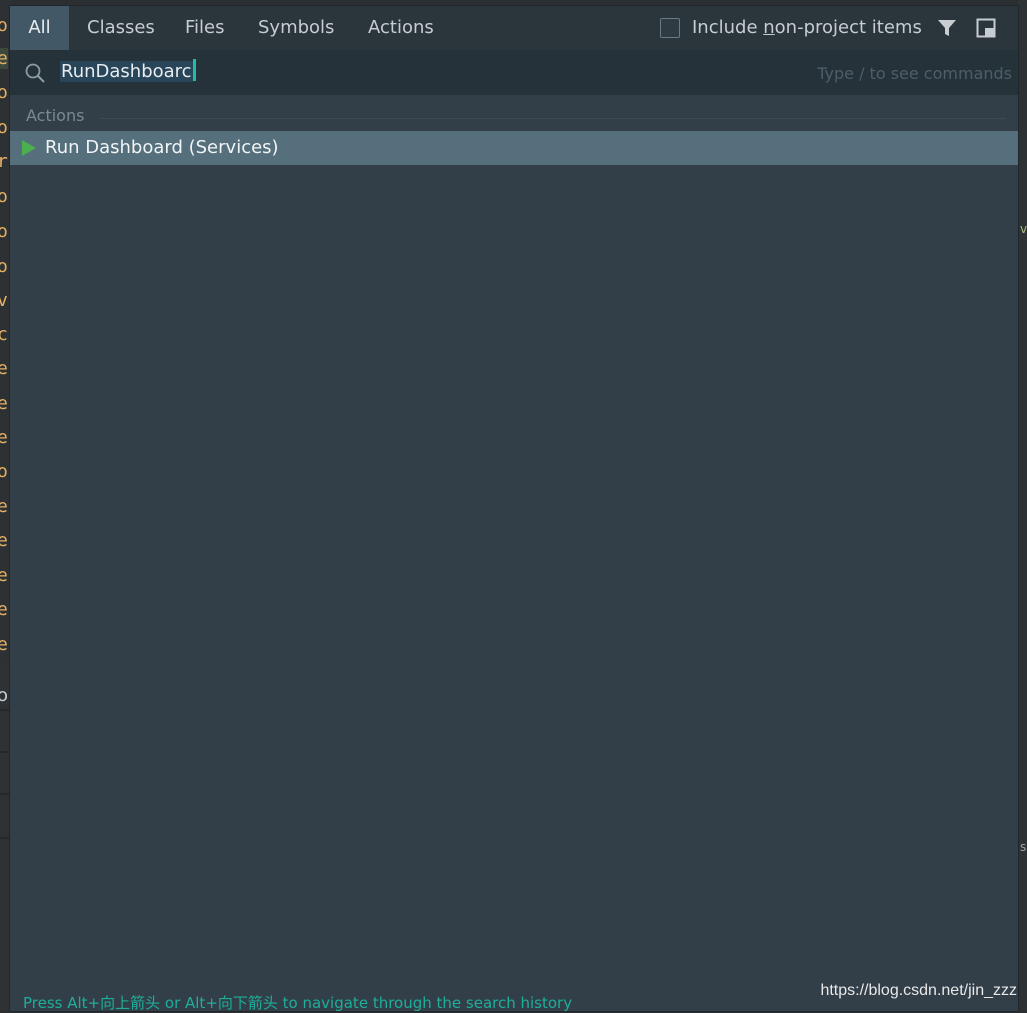 The image size is (1027, 1013). What do you see at coordinates (514, 148) in the screenshot?
I see `result-item-run-dashboard: Run Dashboard (Services)` at bounding box center [514, 148].